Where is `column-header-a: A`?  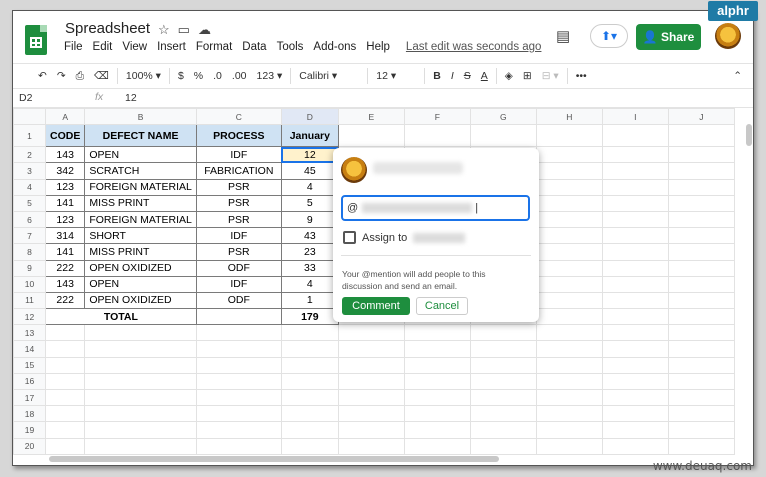
column-header-a: A is located at coordinates (65, 116).